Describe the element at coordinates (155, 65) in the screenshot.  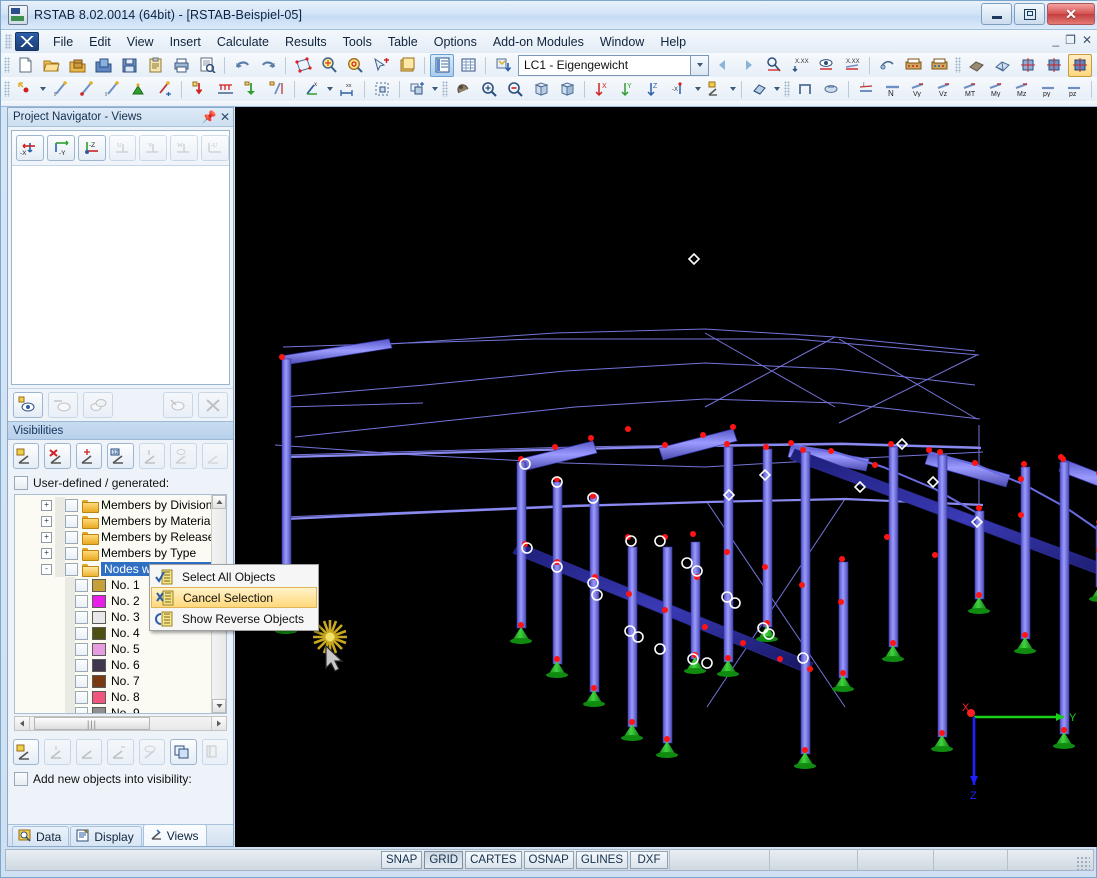
I see `clipboard-button` at that location.